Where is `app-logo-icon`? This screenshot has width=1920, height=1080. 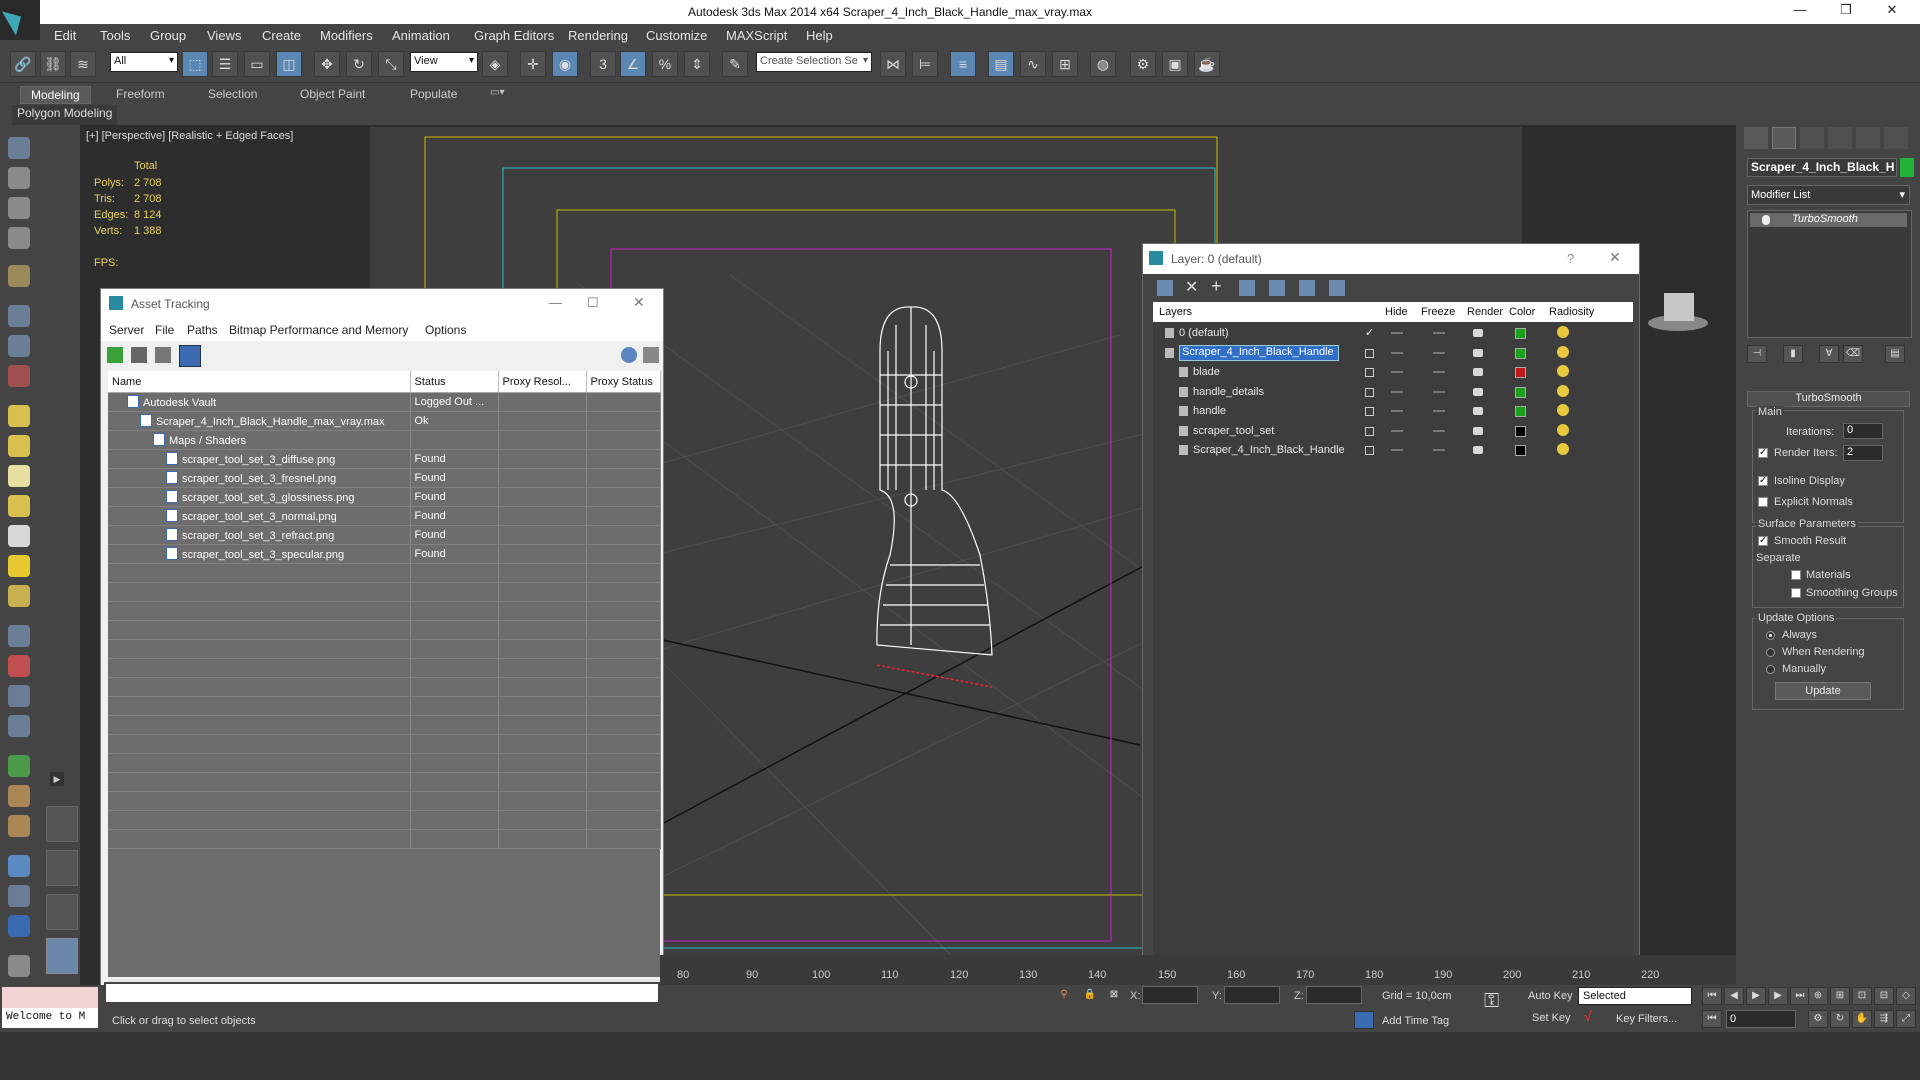 app-logo-icon is located at coordinates (20, 20).